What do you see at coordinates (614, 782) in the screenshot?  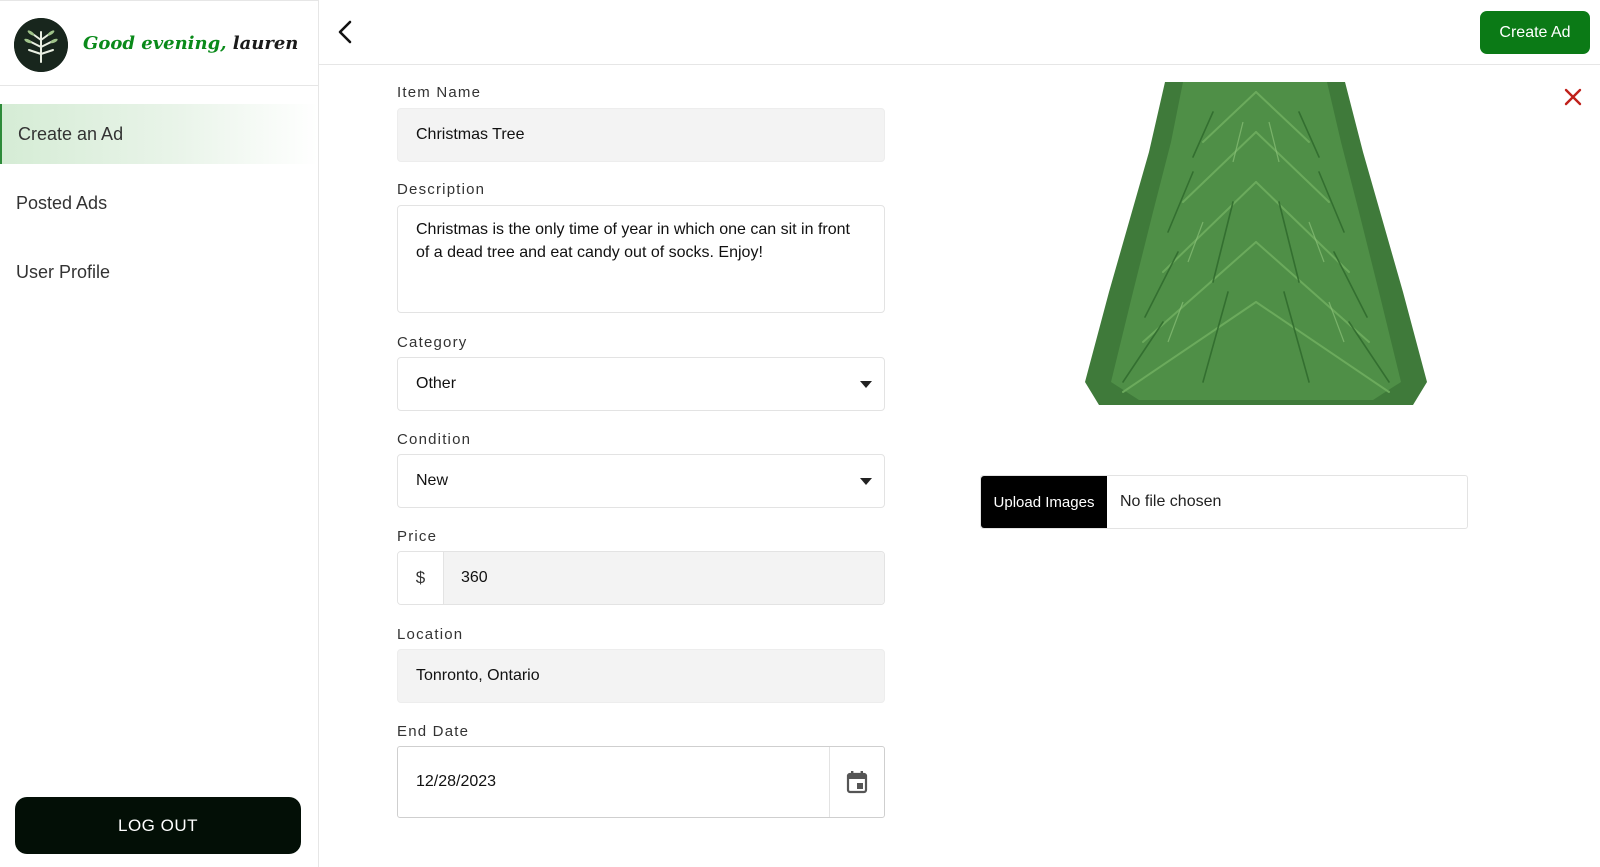 I see `end-date-input: 12/28/2023` at bounding box center [614, 782].